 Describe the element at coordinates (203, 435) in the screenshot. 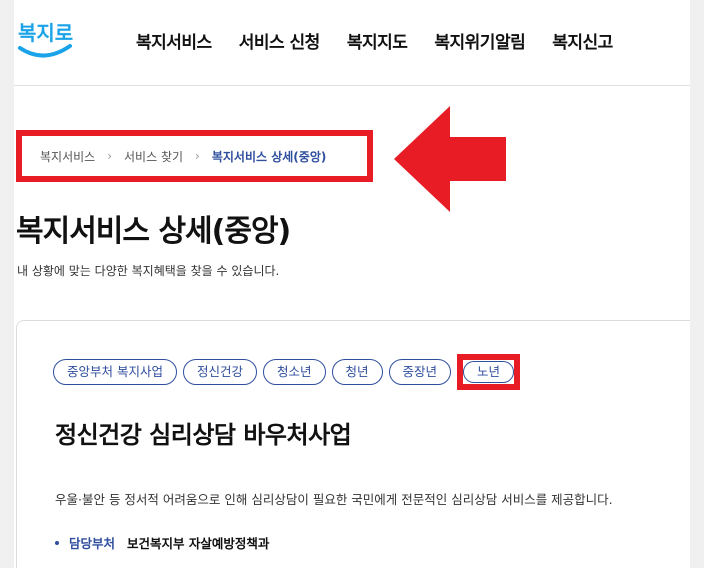

I see `service-title: 정신건강 심리상담 바우처사업` at that location.